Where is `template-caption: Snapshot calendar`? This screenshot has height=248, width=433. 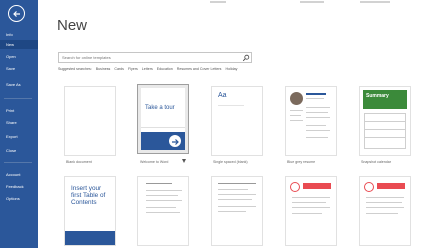
template-caption: Snapshot calendar is located at coordinates (376, 162).